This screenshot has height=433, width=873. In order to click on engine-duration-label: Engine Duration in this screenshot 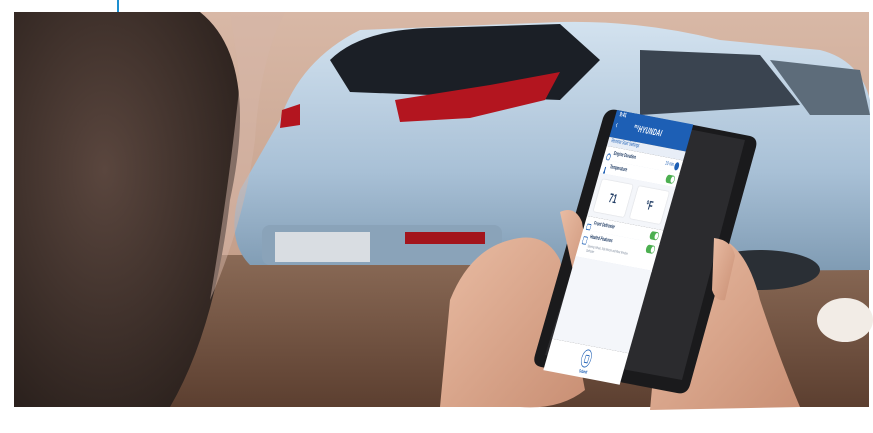, I will do `click(624, 156)`.